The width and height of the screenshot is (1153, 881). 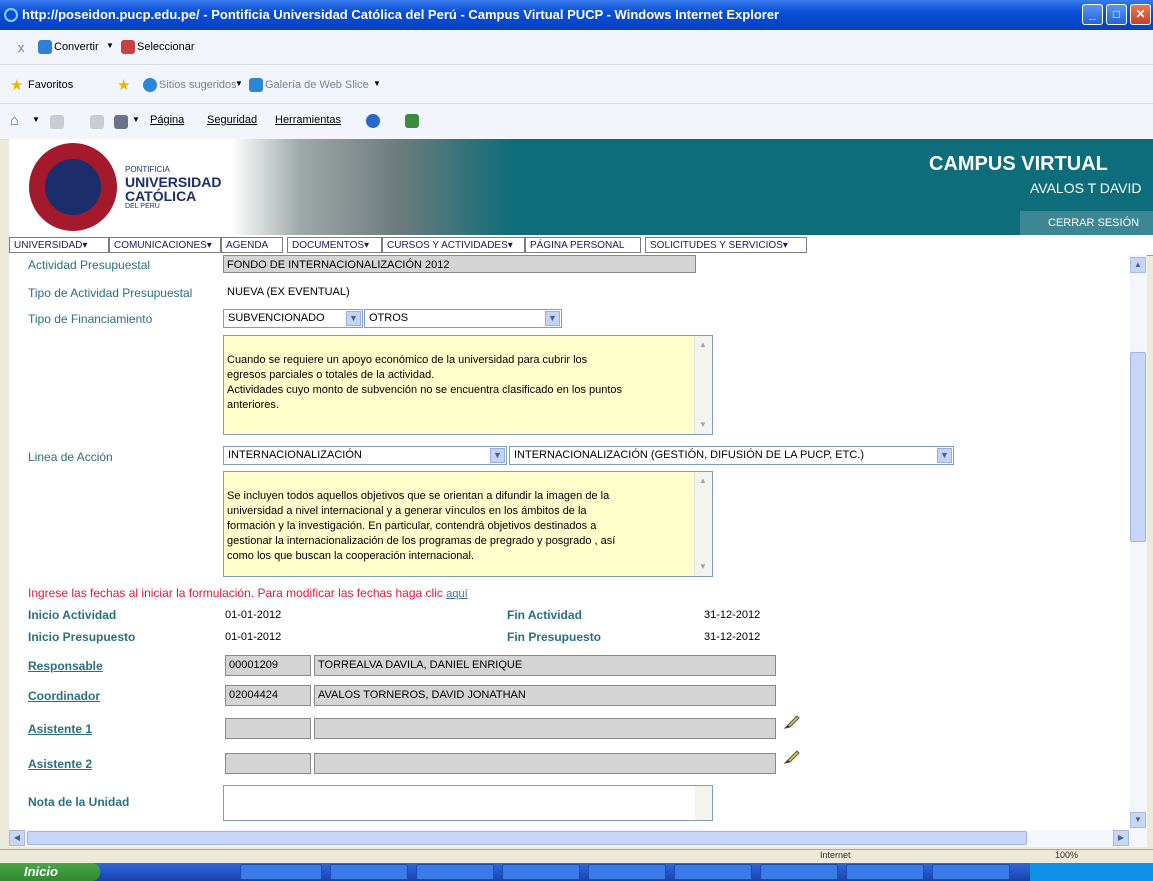 What do you see at coordinates (165, 47) in the screenshot?
I see `seleccionar-button: Seleccionar` at bounding box center [165, 47].